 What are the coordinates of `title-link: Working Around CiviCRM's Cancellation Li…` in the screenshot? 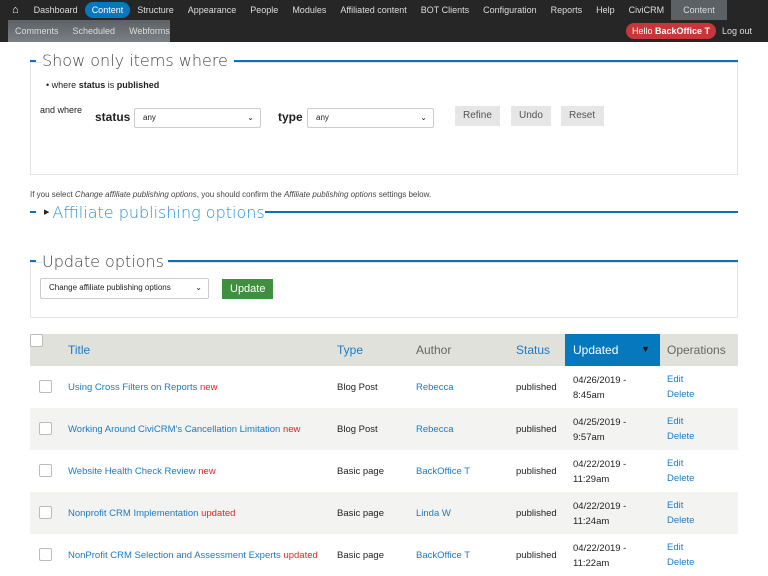 It's located at (174, 429).